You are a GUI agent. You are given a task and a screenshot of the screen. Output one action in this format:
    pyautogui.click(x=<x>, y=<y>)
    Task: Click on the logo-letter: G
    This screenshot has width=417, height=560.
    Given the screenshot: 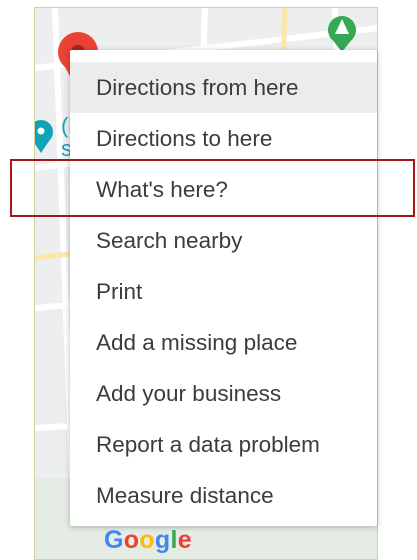 What is the action you would take?
    pyautogui.click(x=114, y=540)
    